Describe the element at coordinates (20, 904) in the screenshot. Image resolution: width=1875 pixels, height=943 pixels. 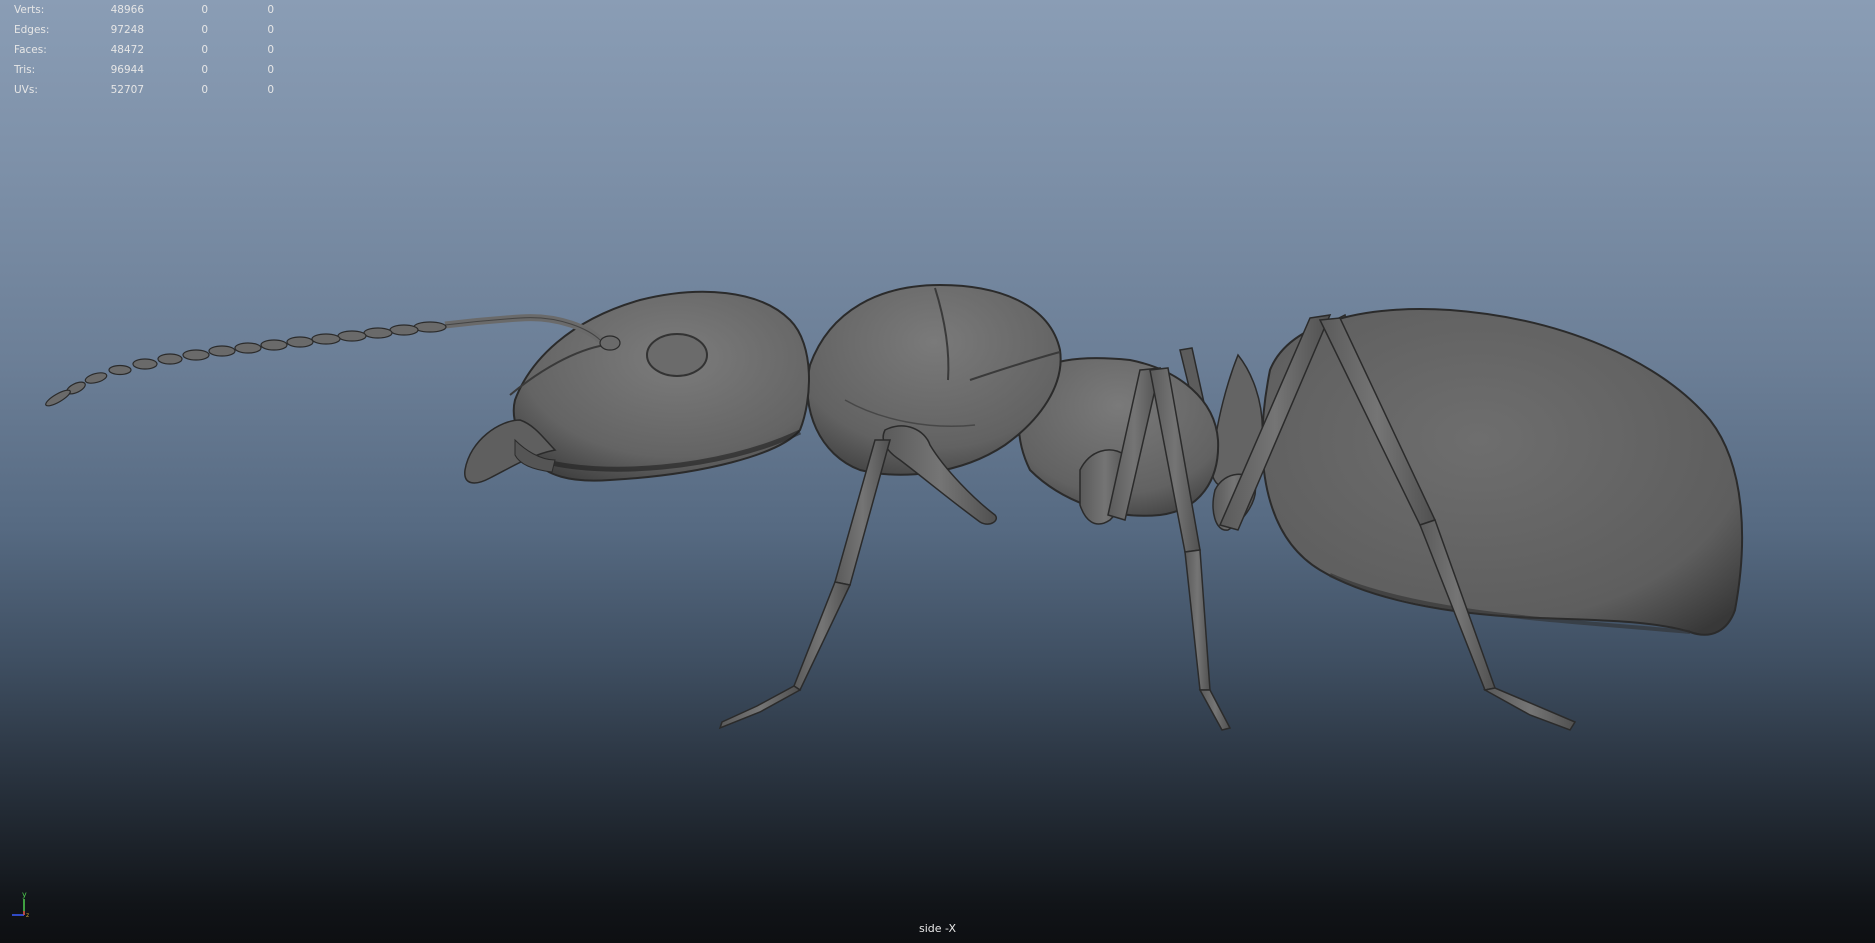
I see `axis-gizmo-icon: y z` at that location.